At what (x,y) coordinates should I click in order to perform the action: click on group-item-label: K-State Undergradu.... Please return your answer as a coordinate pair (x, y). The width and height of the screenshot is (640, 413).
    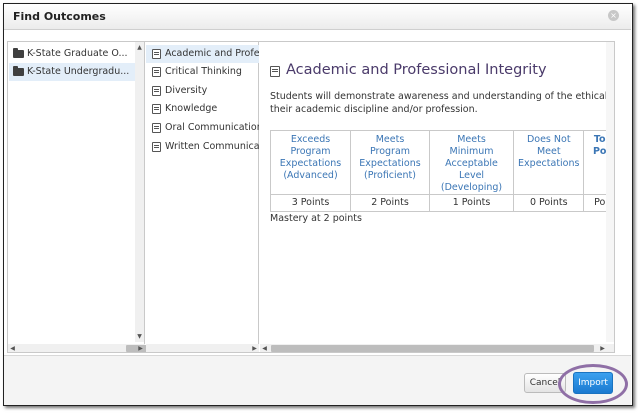
    Looking at the image, I should click on (78, 71).